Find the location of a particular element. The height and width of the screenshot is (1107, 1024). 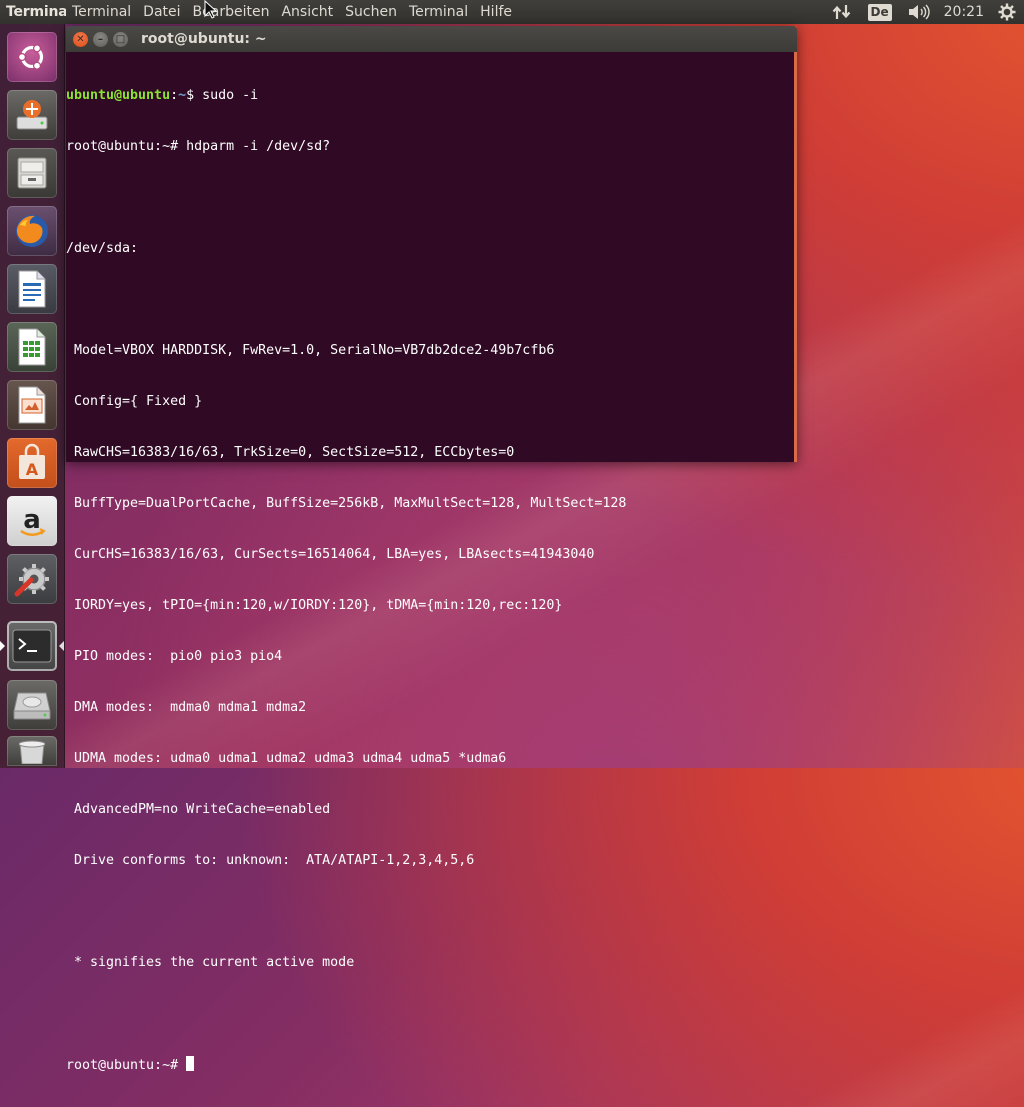

keyboard-layout-indicator: De is located at coordinates (879, 12).